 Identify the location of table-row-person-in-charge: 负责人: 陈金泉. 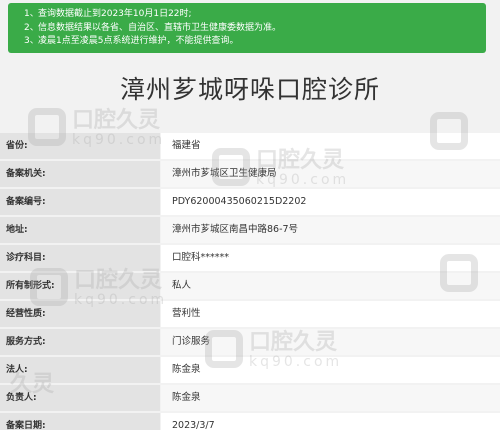
(250, 398).